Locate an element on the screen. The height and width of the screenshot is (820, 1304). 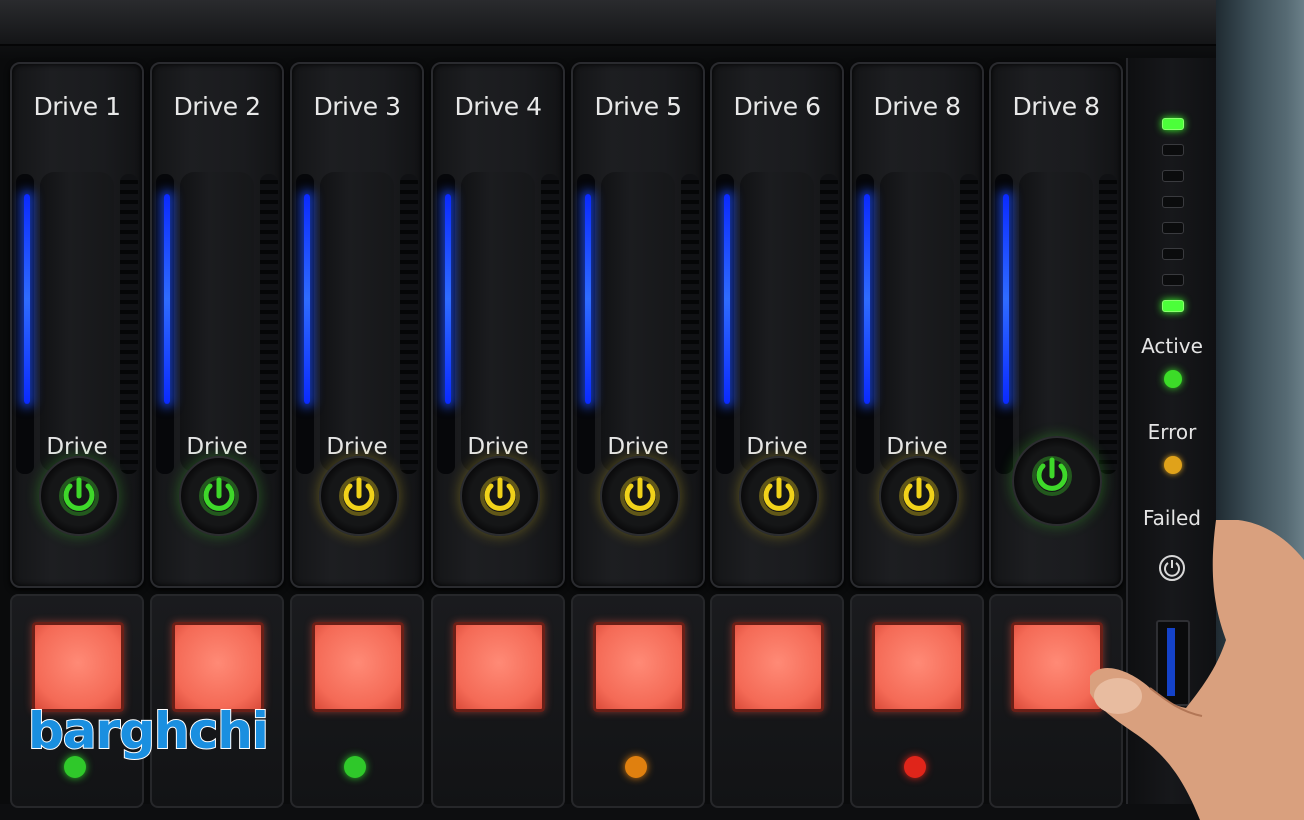
drive-bay-7: Drive 8 Drive is located at coordinates (917, 325).